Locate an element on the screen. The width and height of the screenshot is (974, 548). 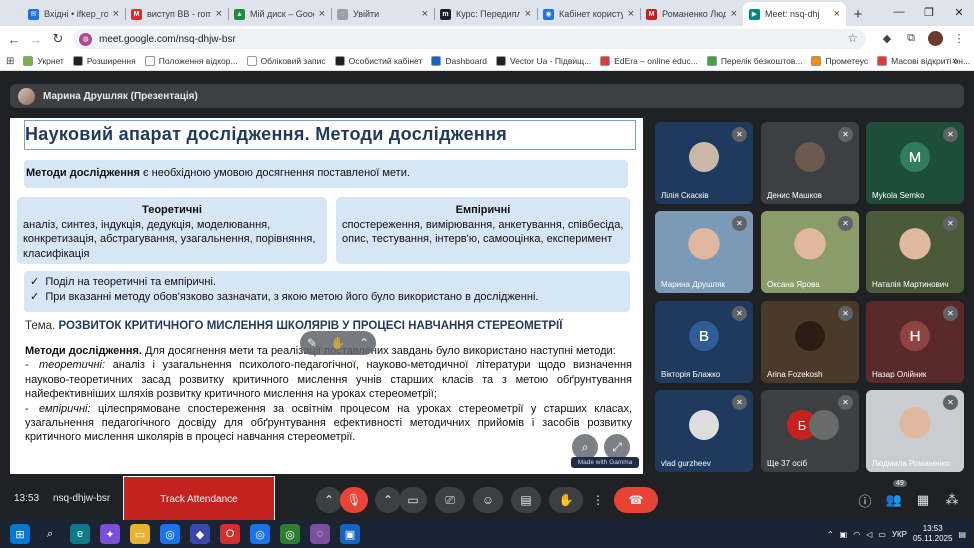
participant-tile: Б ✕ Ще 37 осіб is located at coordinates (810, 431).